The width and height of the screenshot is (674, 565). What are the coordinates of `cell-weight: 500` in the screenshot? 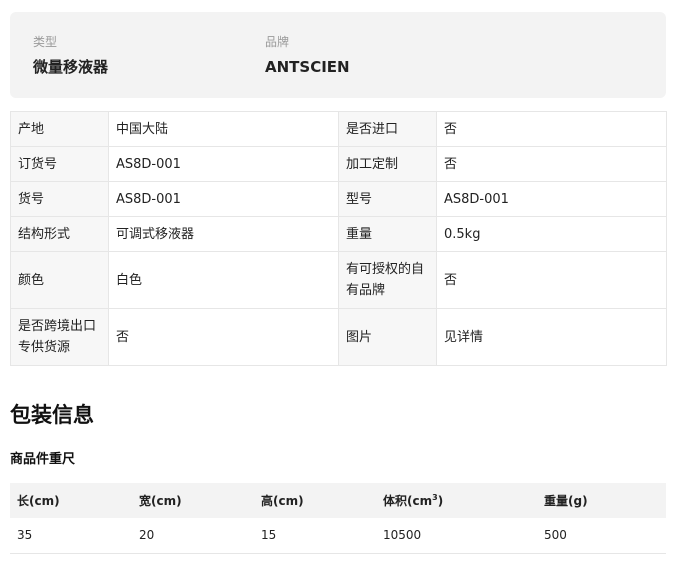 It's located at (601, 536).